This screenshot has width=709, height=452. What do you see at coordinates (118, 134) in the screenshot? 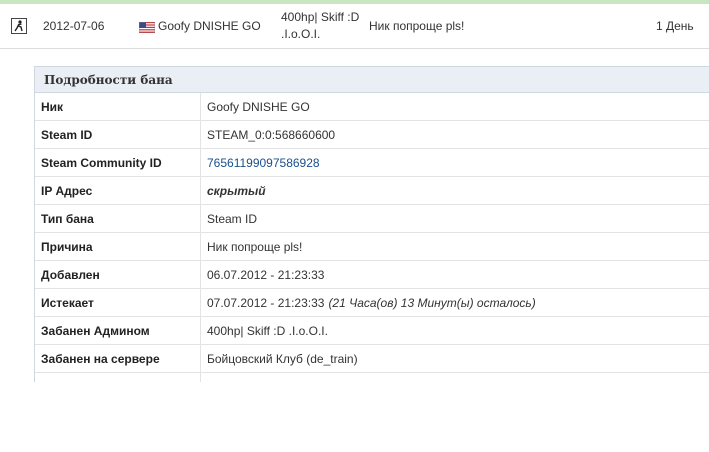
I see `detail-label: Steam ID` at bounding box center [118, 134].